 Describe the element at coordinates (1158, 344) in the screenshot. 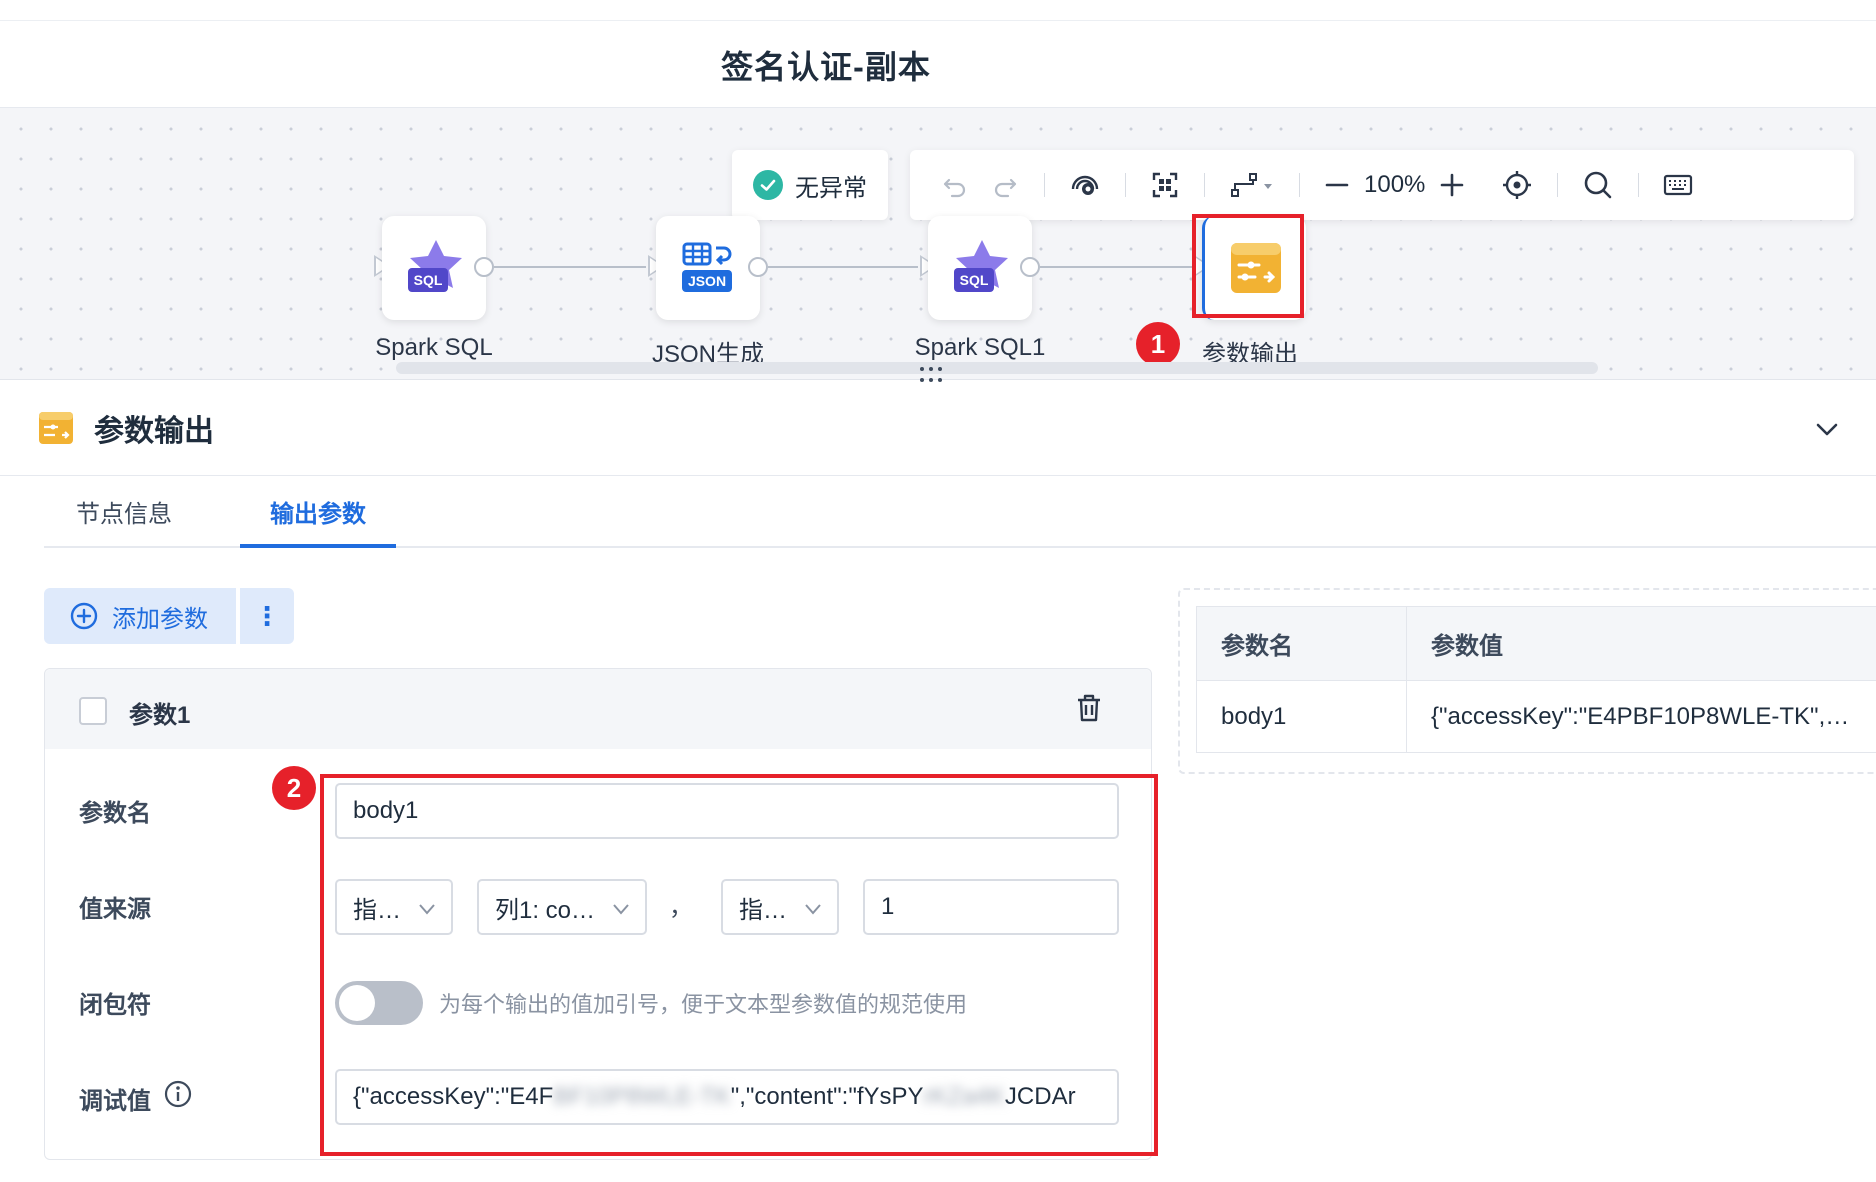

I see `step-badge: 1` at that location.